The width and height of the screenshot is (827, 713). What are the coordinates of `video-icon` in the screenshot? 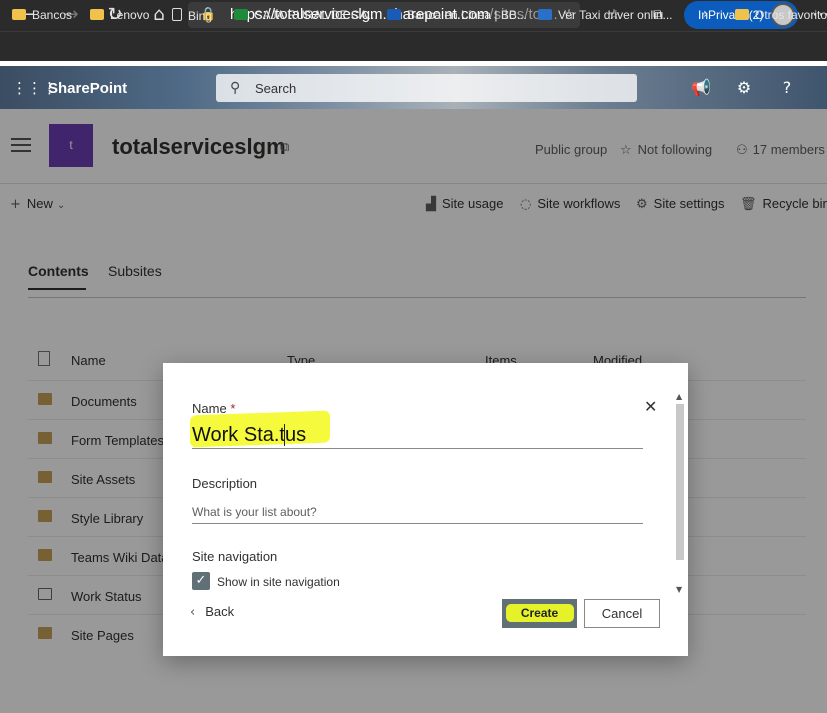 It's located at (545, 14).